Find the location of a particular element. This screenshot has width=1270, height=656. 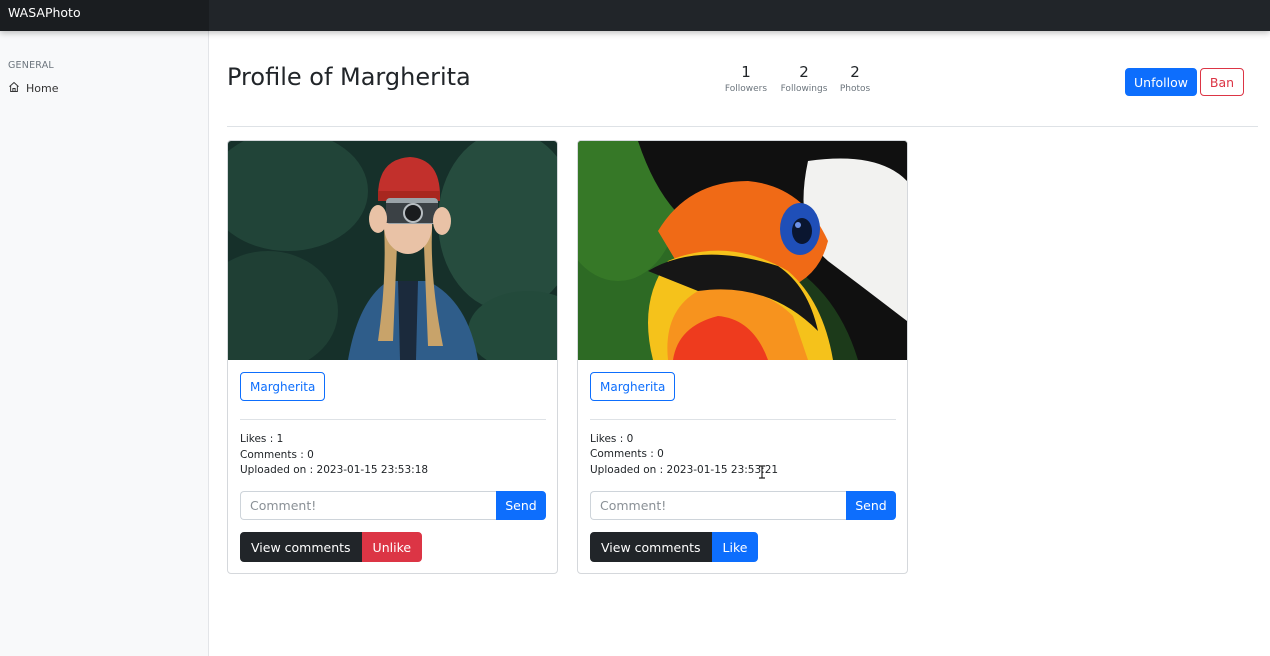

photo-actions: View comments Like is located at coordinates (674, 547).